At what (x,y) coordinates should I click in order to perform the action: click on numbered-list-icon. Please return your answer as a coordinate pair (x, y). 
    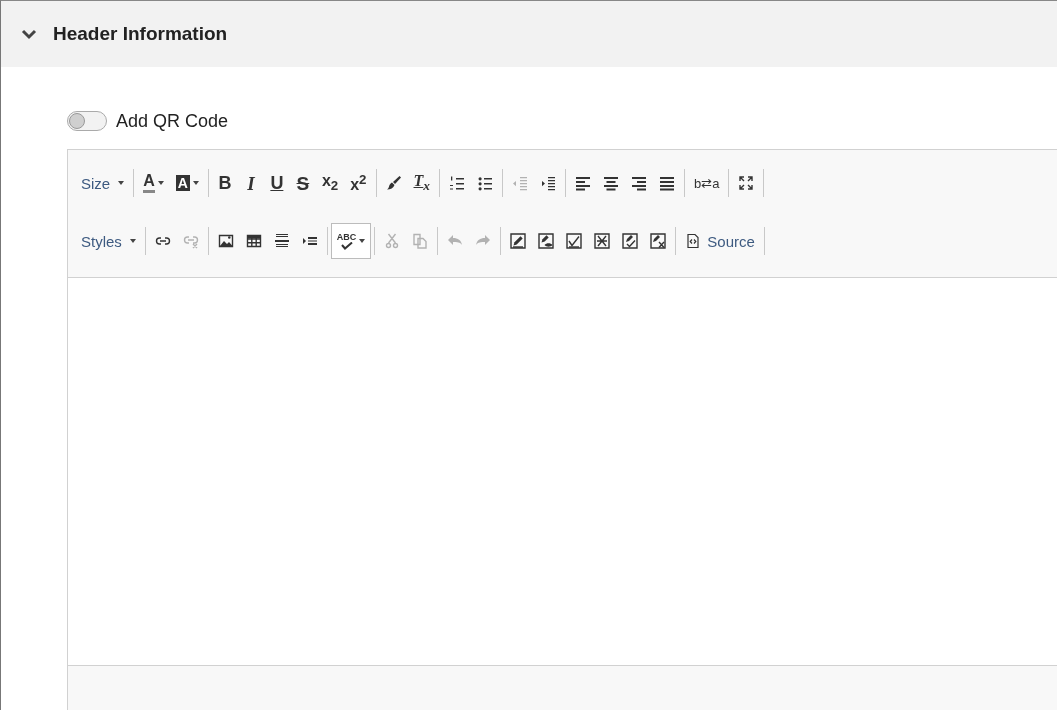
    Looking at the image, I should click on (457, 183).